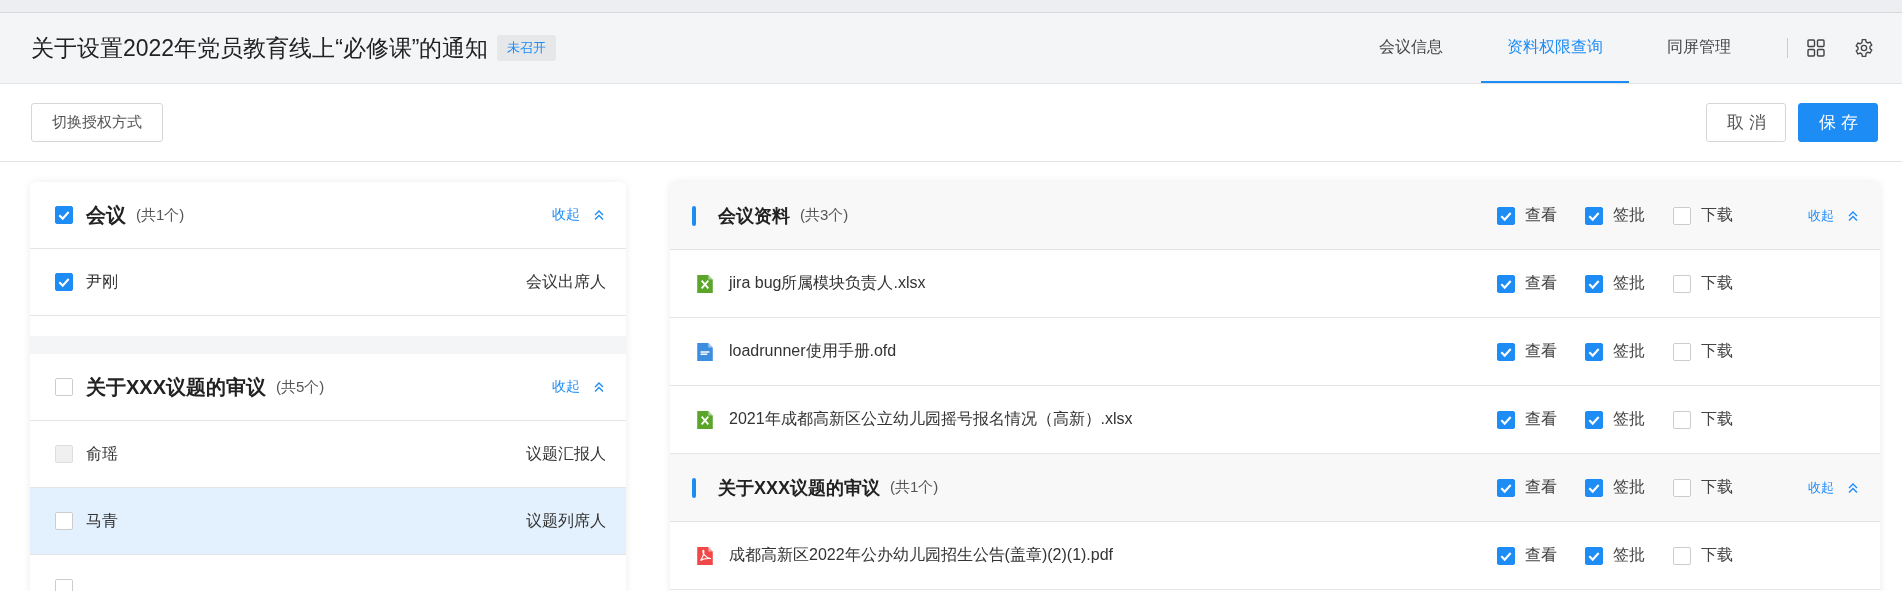 The width and height of the screenshot is (1902, 591). I want to click on member-role: 议题列席人, so click(566, 520).